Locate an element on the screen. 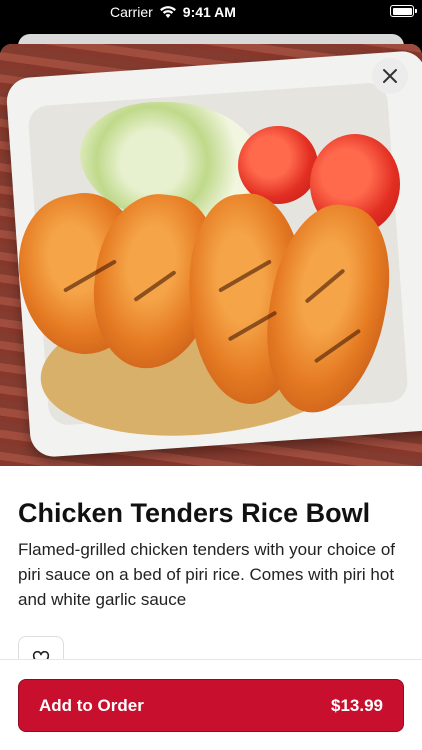 This screenshot has width=422, height=750. clock-label: 9:41 AM is located at coordinates (209, 12).